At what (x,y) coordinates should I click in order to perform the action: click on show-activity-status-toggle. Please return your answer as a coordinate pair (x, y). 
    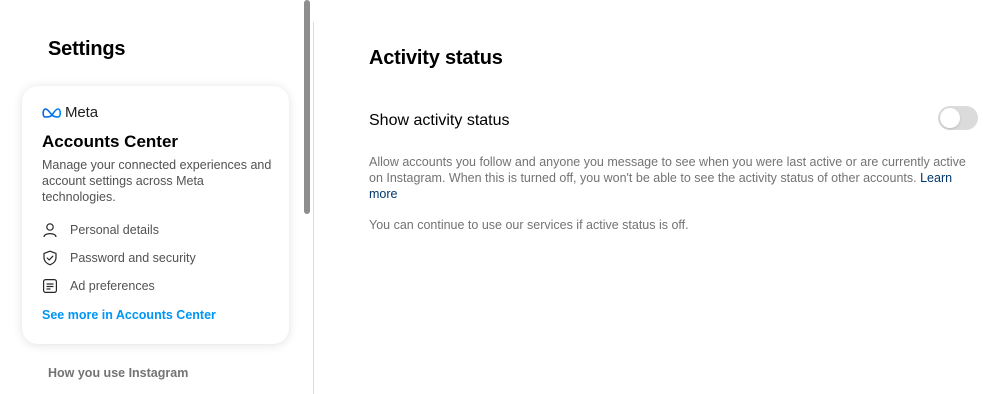
    Looking at the image, I should click on (958, 118).